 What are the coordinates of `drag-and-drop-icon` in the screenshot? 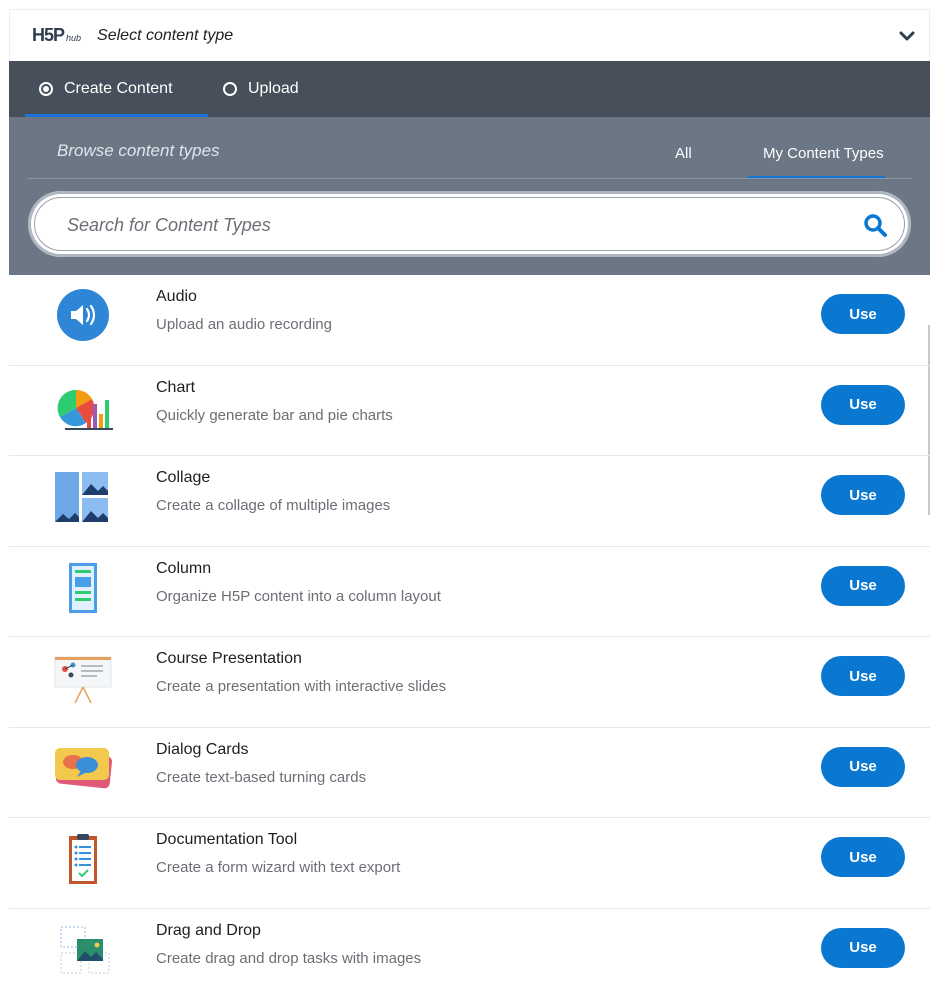 It's located at (85, 949).